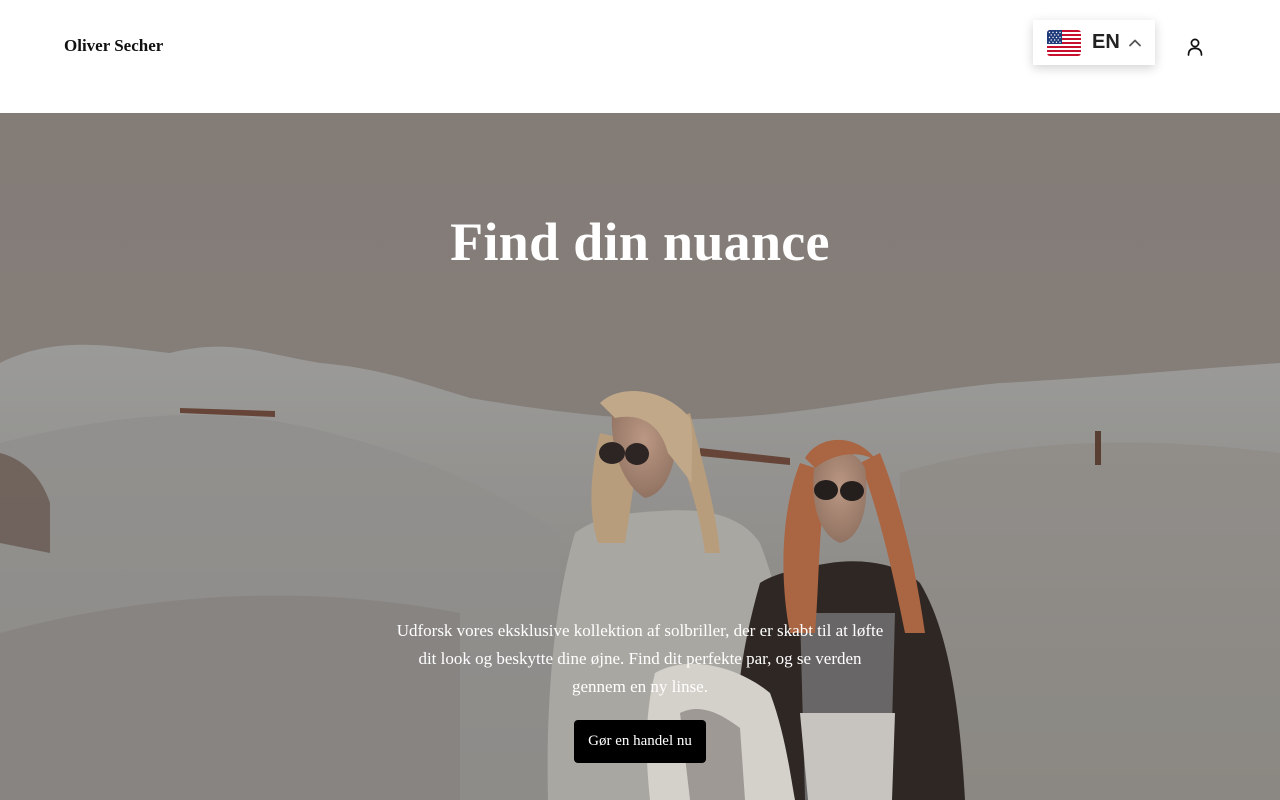 This screenshot has height=800, width=1280. I want to click on language-selector: EN, so click(1094, 42).